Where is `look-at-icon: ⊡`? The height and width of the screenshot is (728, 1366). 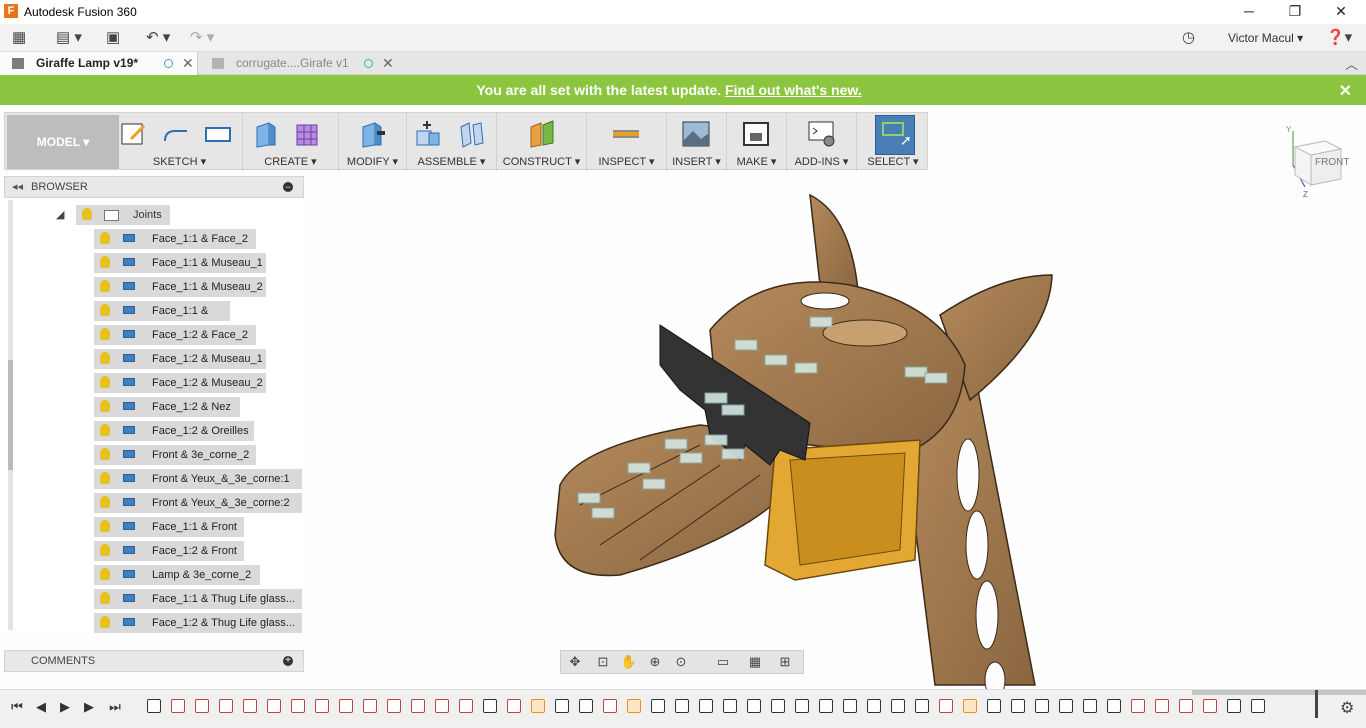 look-at-icon: ⊡ is located at coordinates (603, 662).